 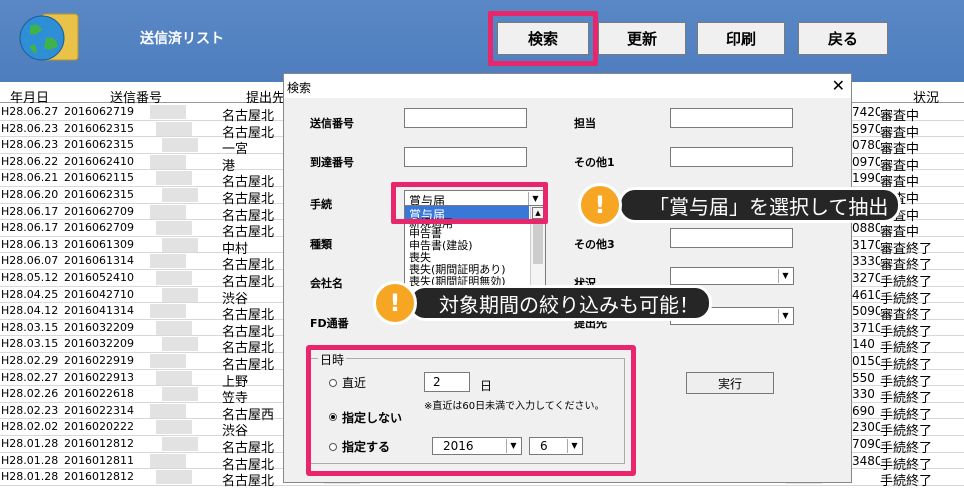 What do you see at coordinates (594, 244) in the screenshot?
I see `label-other3: その他3` at bounding box center [594, 244].